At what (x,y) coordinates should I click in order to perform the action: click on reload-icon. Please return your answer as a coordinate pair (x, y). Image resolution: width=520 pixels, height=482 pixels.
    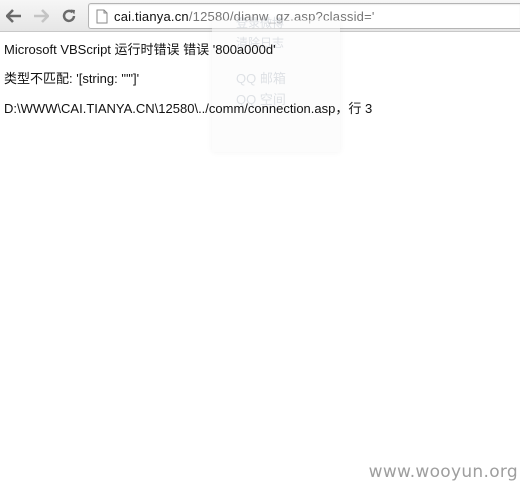
    Looking at the image, I should click on (69, 16).